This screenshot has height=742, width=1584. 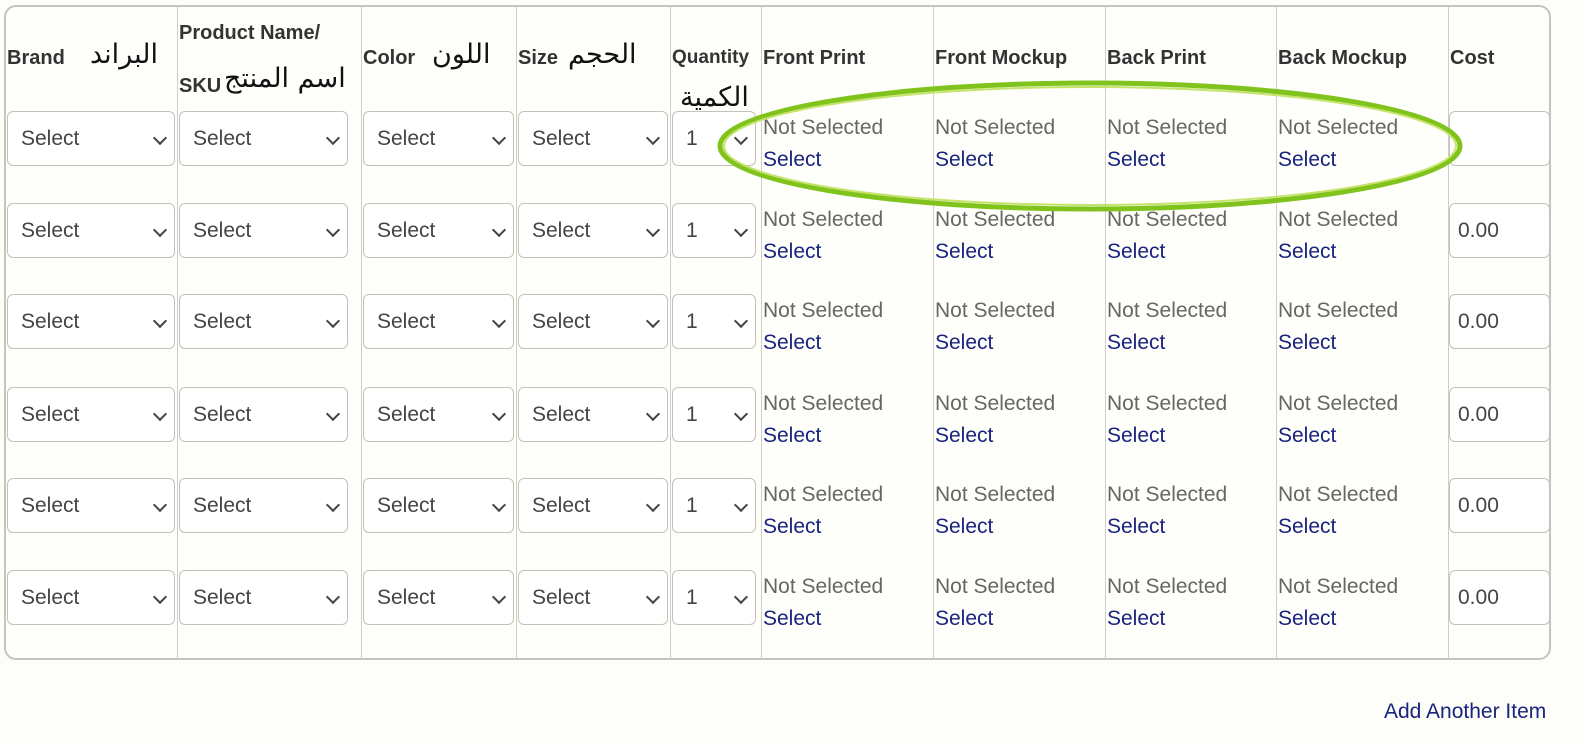 What do you see at coordinates (50, 321) in the screenshot?
I see `brand-select-value: Select` at bounding box center [50, 321].